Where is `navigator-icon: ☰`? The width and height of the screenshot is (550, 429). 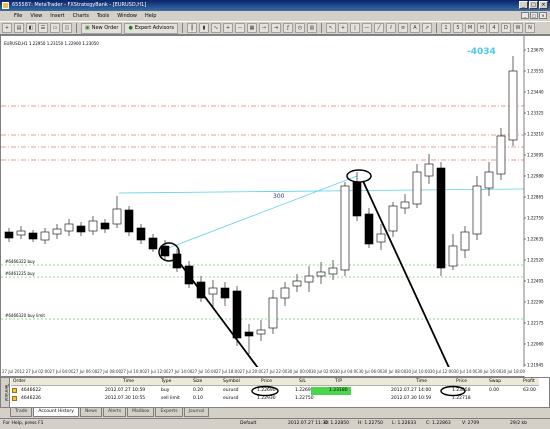 navigator-icon: ☰ is located at coordinates (43, 28).